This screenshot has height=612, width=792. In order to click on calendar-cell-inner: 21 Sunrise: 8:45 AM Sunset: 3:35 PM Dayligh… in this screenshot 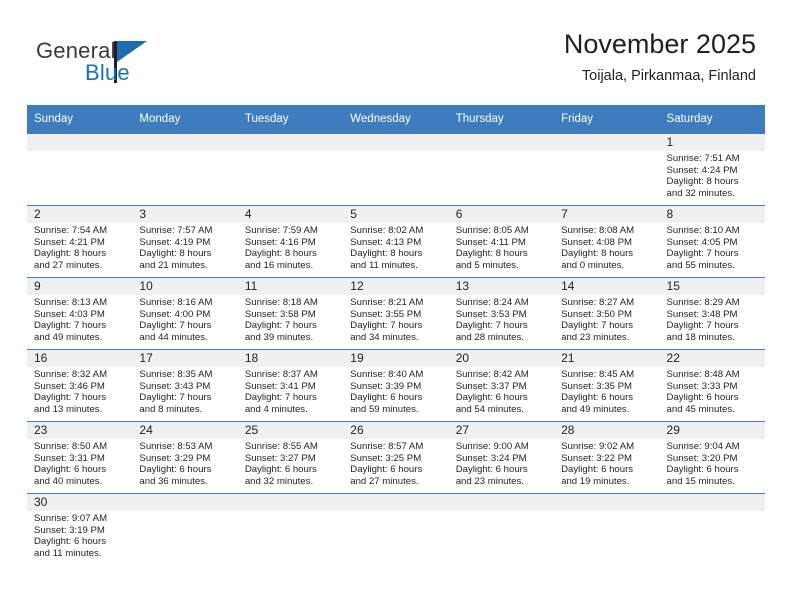, I will do `click(607, 385)`.